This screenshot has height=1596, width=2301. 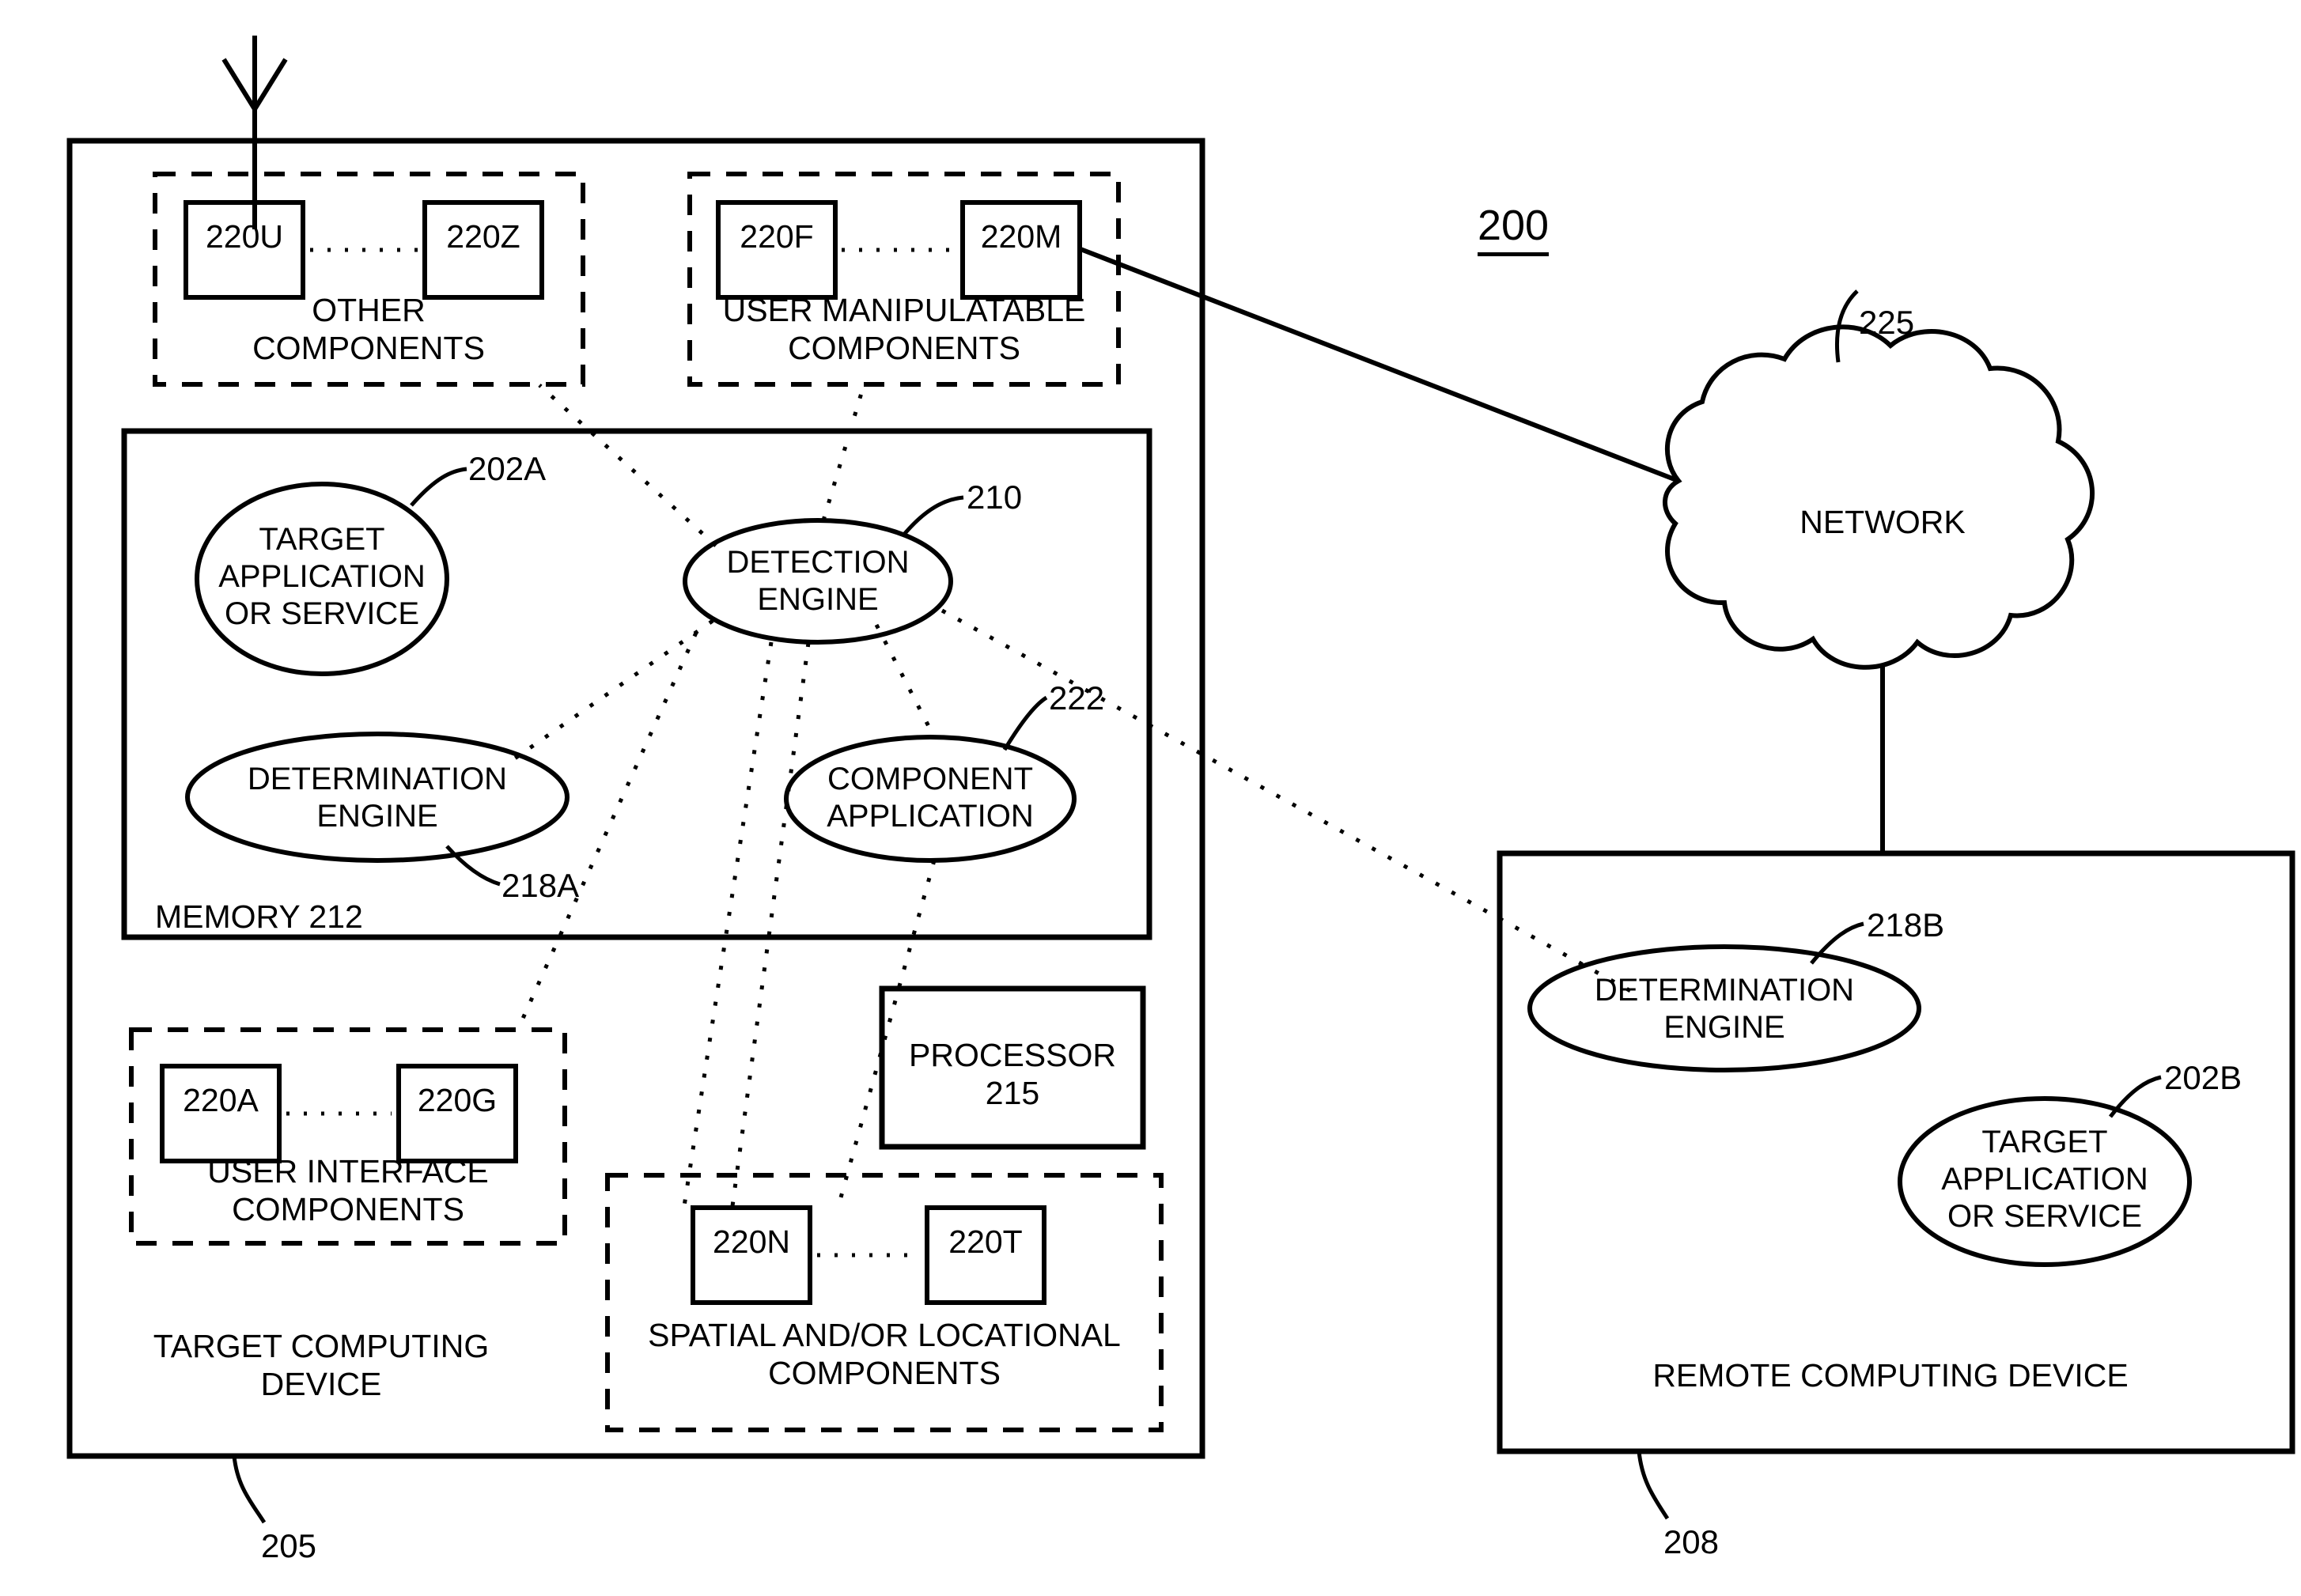 I want to click on processor-box, so click(x=1012, y=1067).